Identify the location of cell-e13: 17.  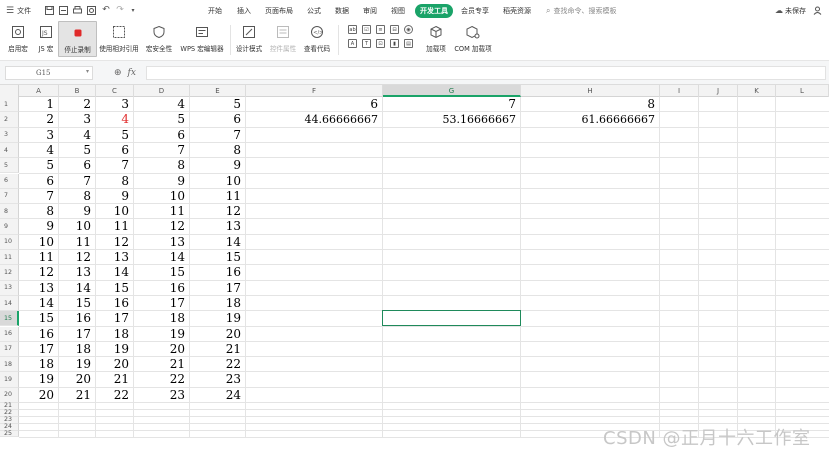
(218, 288).